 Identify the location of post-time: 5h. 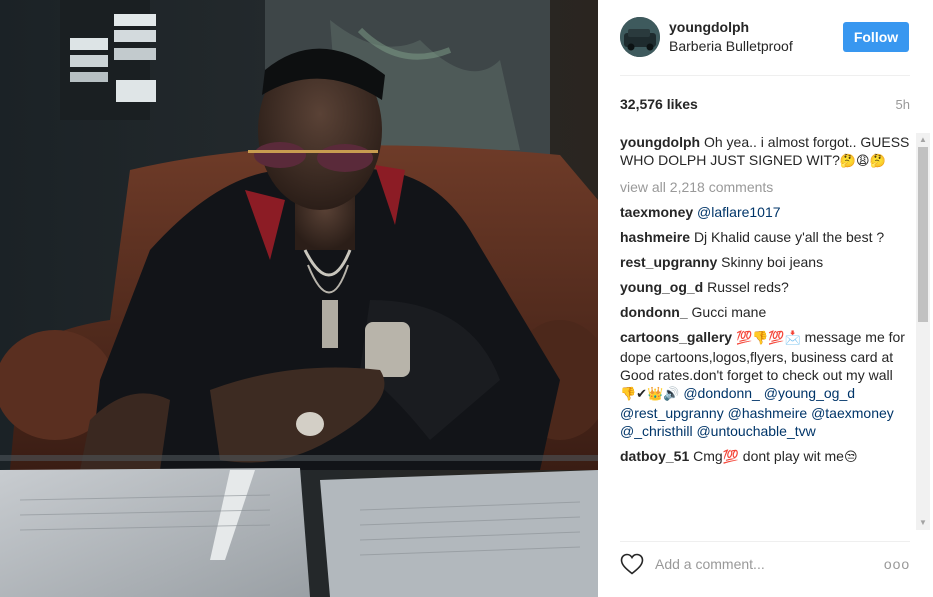
(903, 104).